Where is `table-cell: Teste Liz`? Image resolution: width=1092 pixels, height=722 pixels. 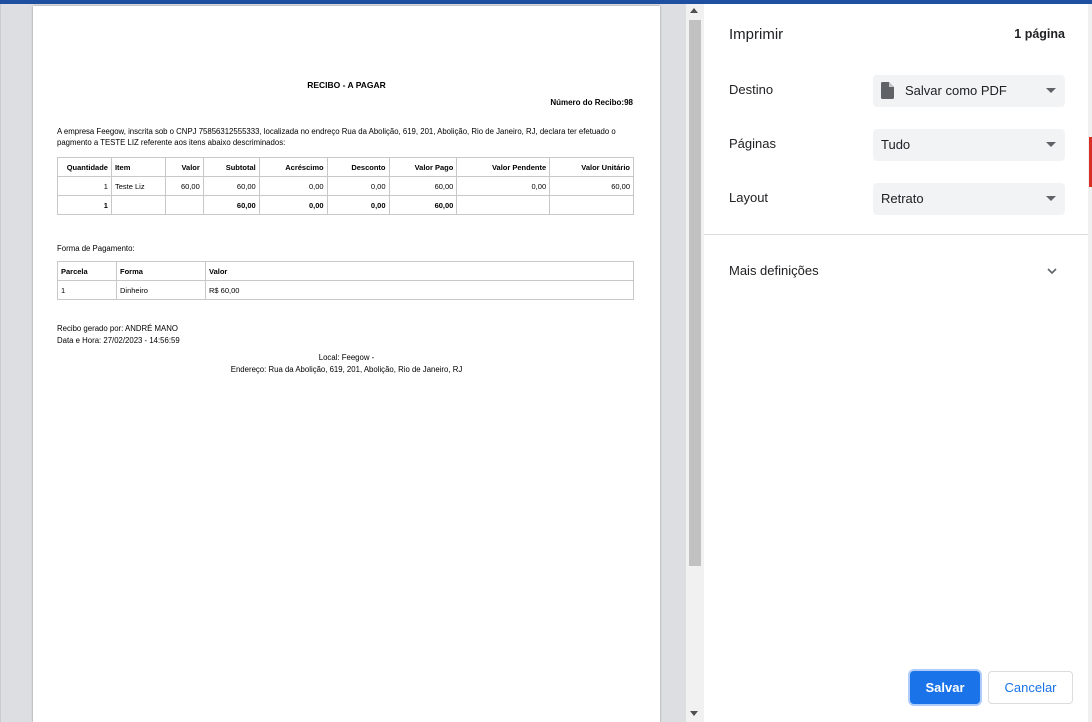 table-cell: Teste Liz is located at coordinates (138, 186).